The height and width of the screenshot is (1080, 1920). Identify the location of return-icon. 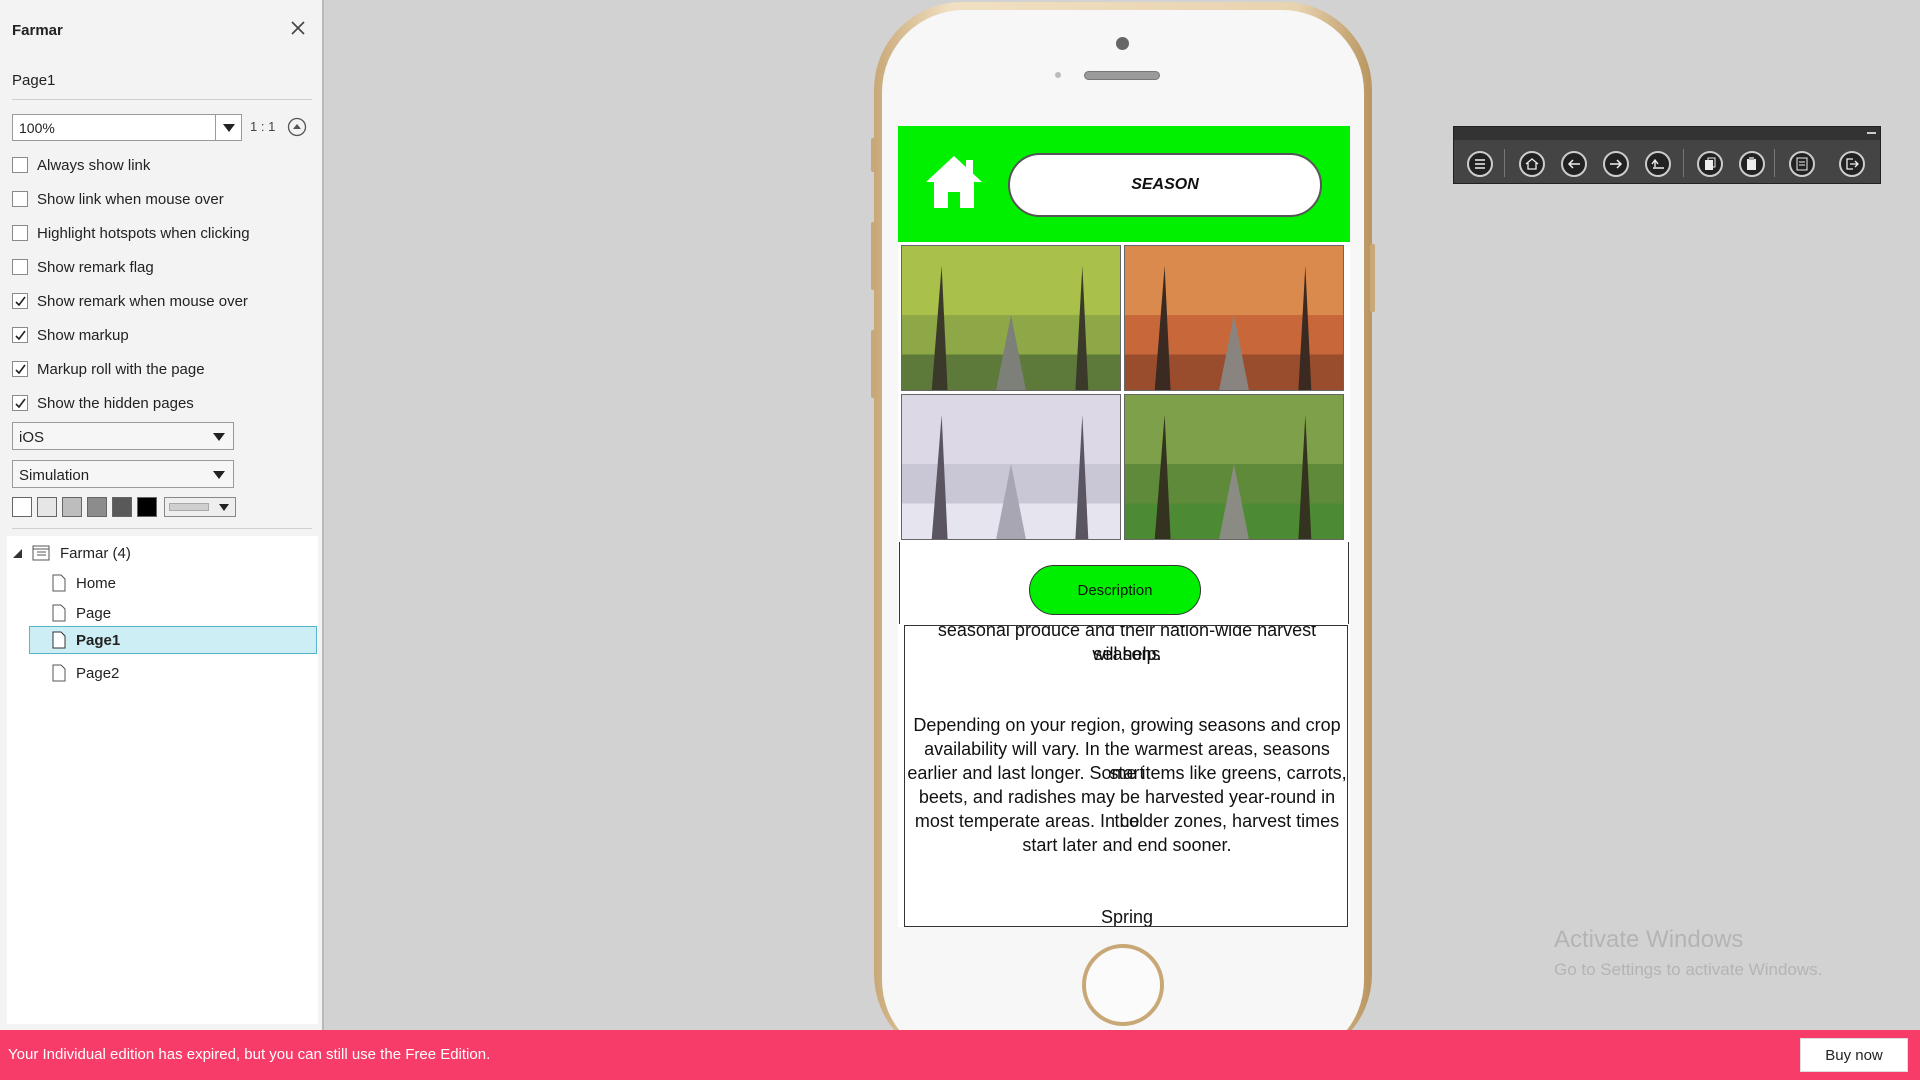
(1658, 164).